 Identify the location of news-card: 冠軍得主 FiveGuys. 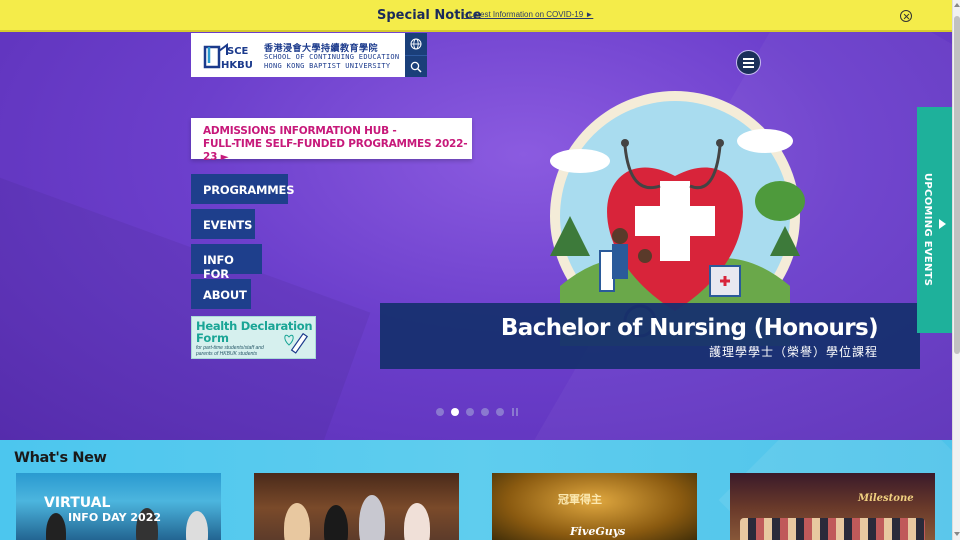
(594, 506).